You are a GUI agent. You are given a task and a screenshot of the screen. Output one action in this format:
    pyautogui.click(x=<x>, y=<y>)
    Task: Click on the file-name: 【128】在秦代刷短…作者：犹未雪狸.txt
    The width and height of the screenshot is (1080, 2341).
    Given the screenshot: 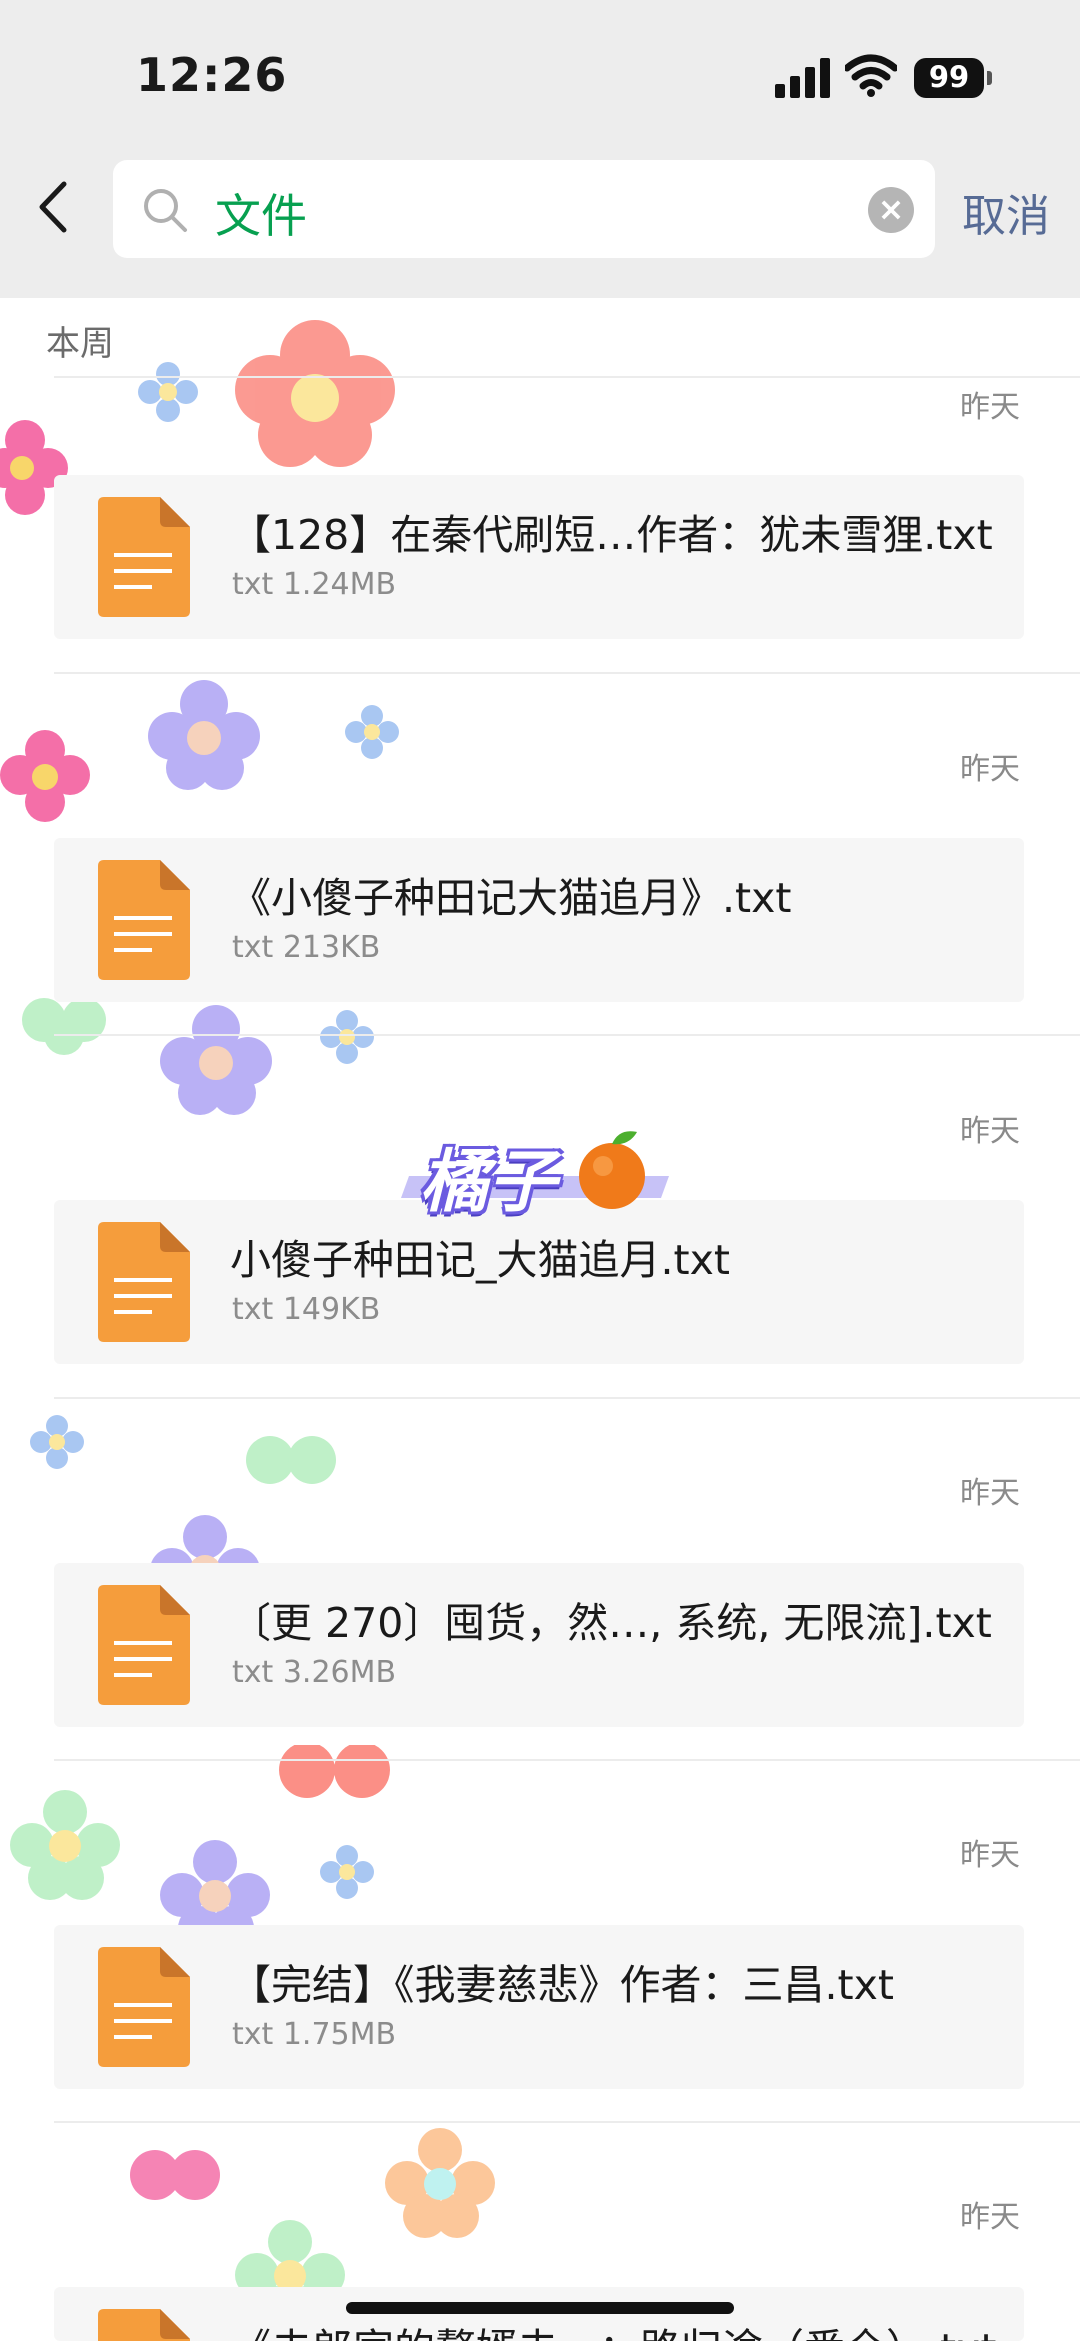 What is the action you would take?
    pyautogui.click(x=611, y=535)
    